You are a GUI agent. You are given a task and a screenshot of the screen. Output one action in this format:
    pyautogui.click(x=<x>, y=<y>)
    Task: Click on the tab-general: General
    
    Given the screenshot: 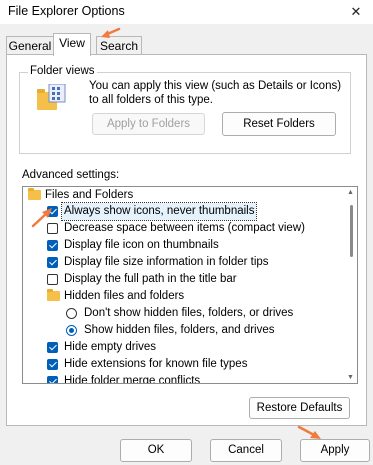 What is the action you would take?
    pyautogui.click(x=30, y=45)
    